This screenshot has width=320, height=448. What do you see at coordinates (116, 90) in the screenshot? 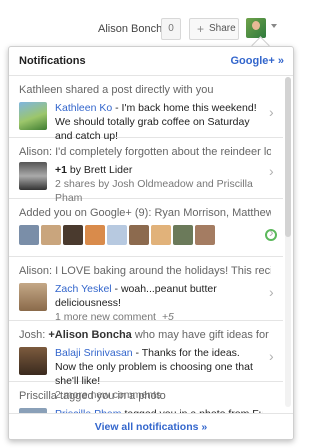
I see `notification-headline: Kathleen shared a post directly with you` at bounding box center [116, 90].